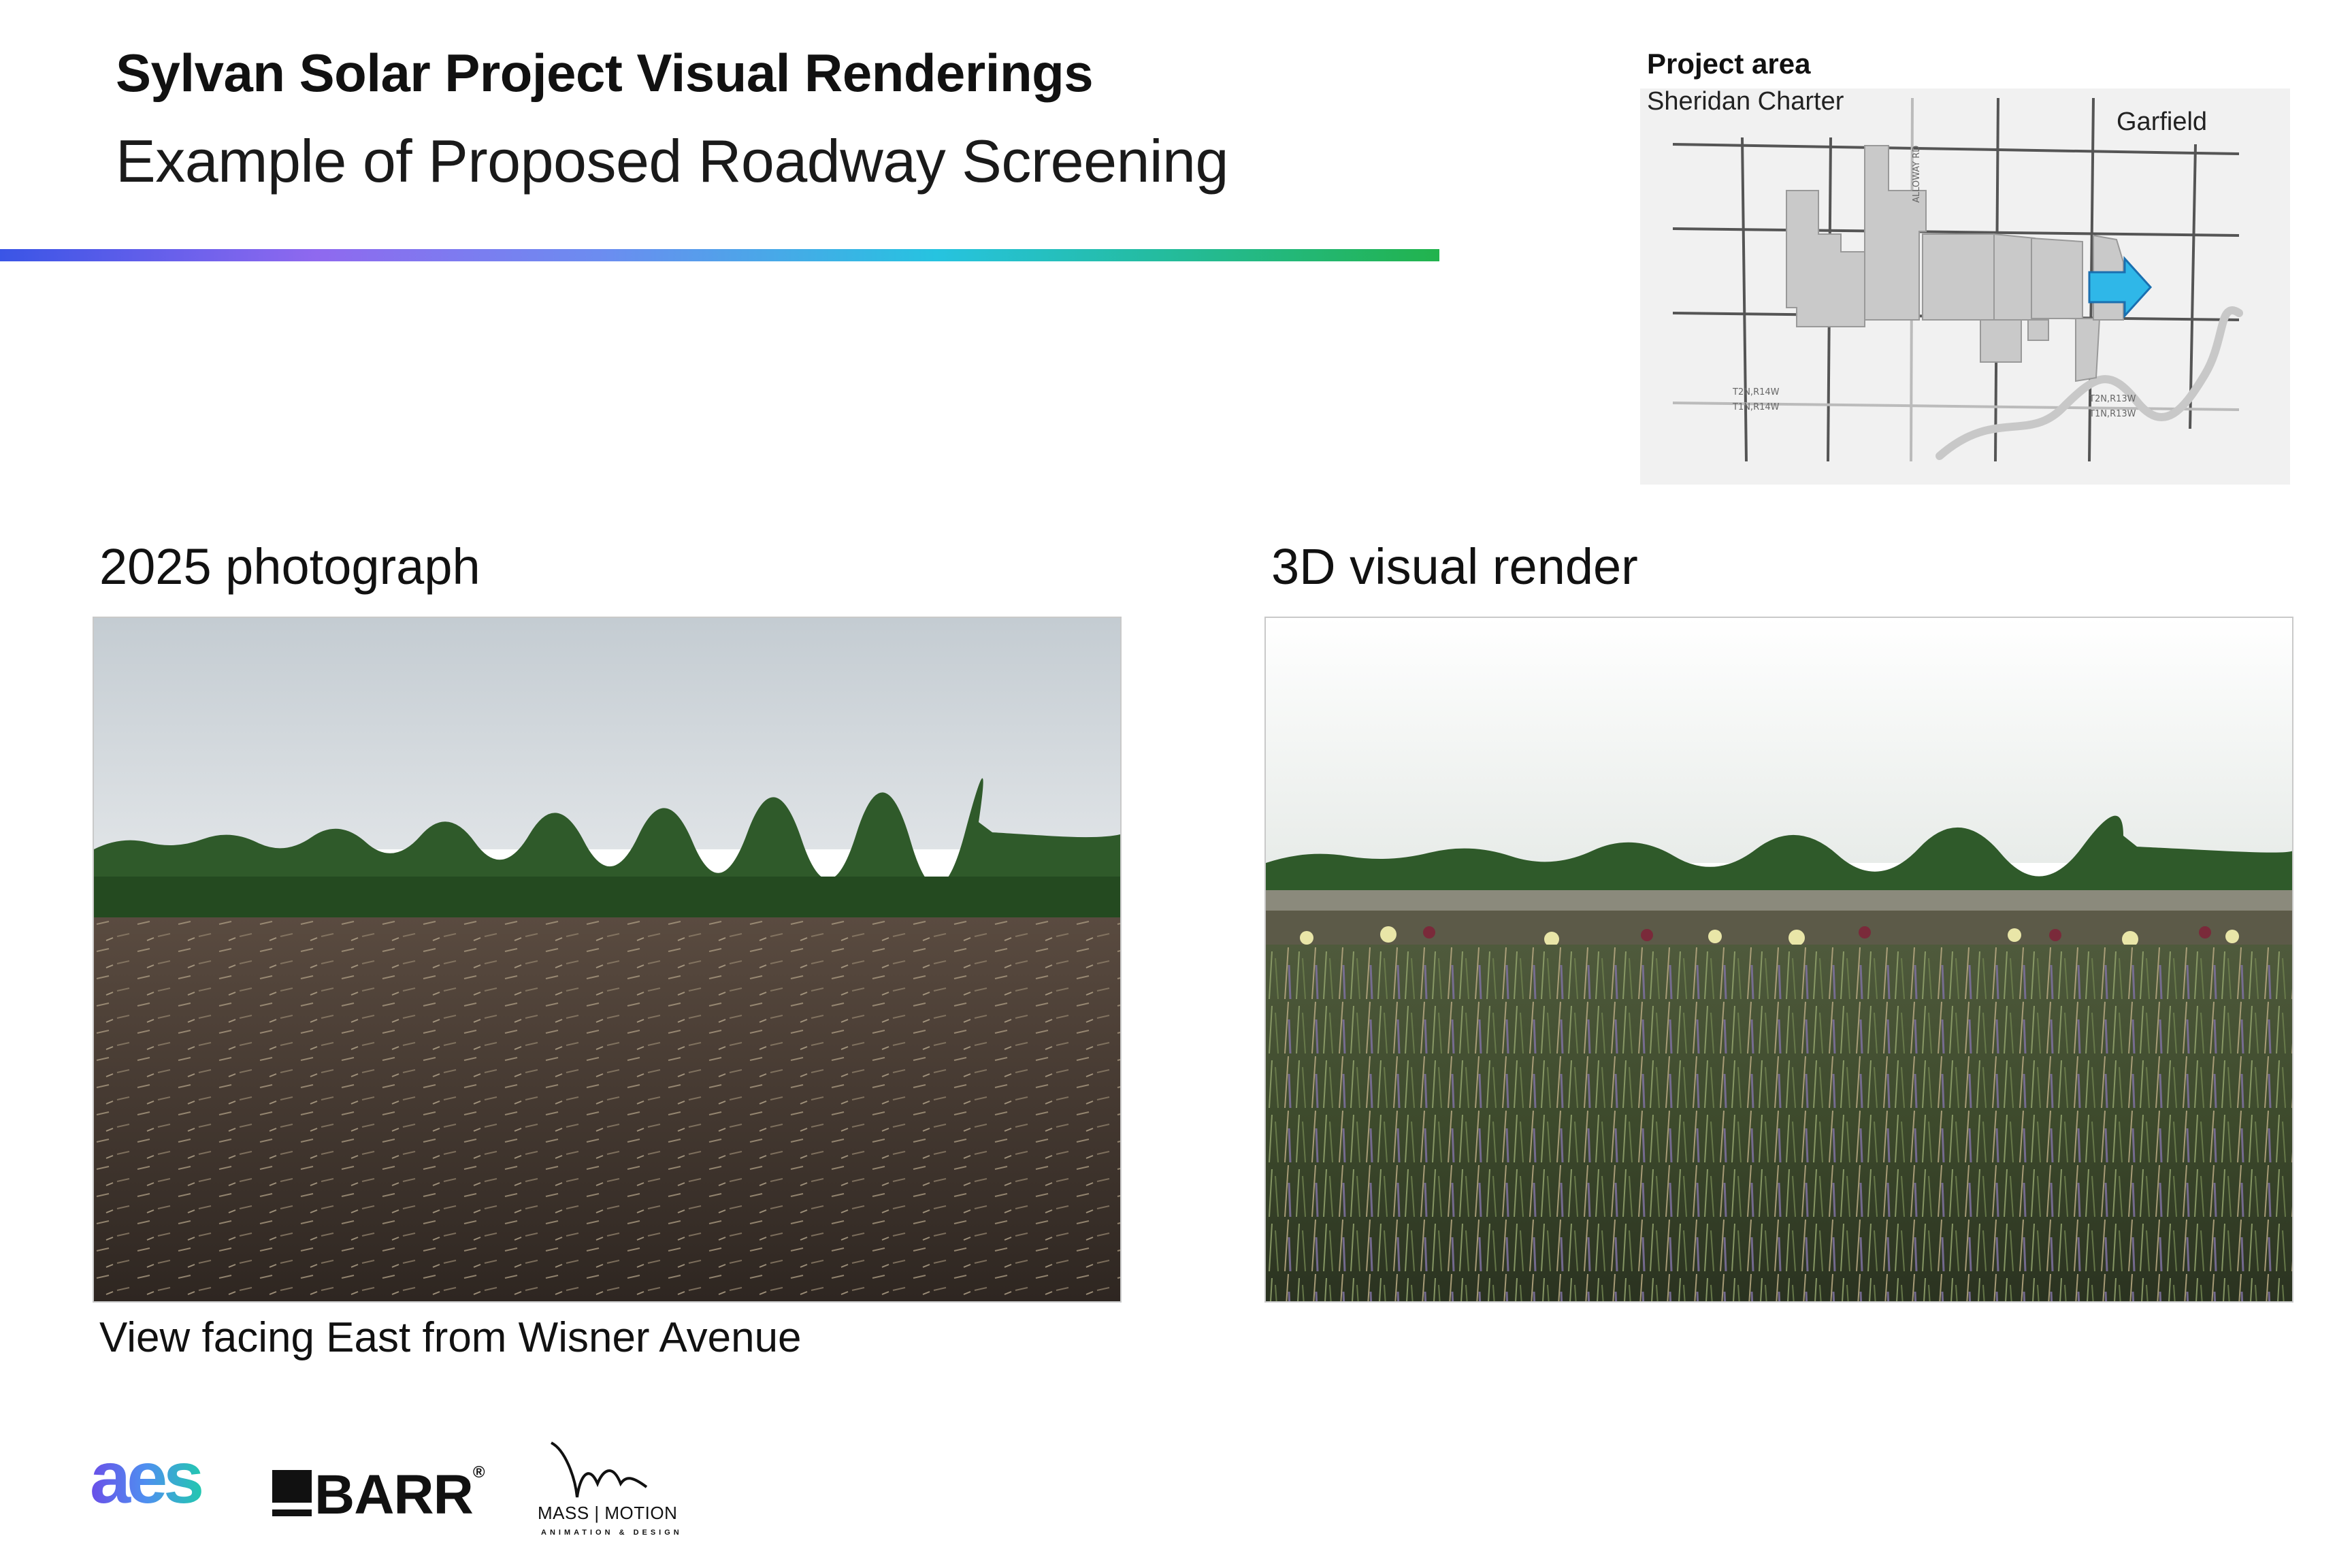 This screenshot has width=2352, height=1568. What do you see at coordinates (605, 73) in the screenshot?
I see `page-title: Sylvan Solar Project Visual Renderings` at bounding box center [605, 73].